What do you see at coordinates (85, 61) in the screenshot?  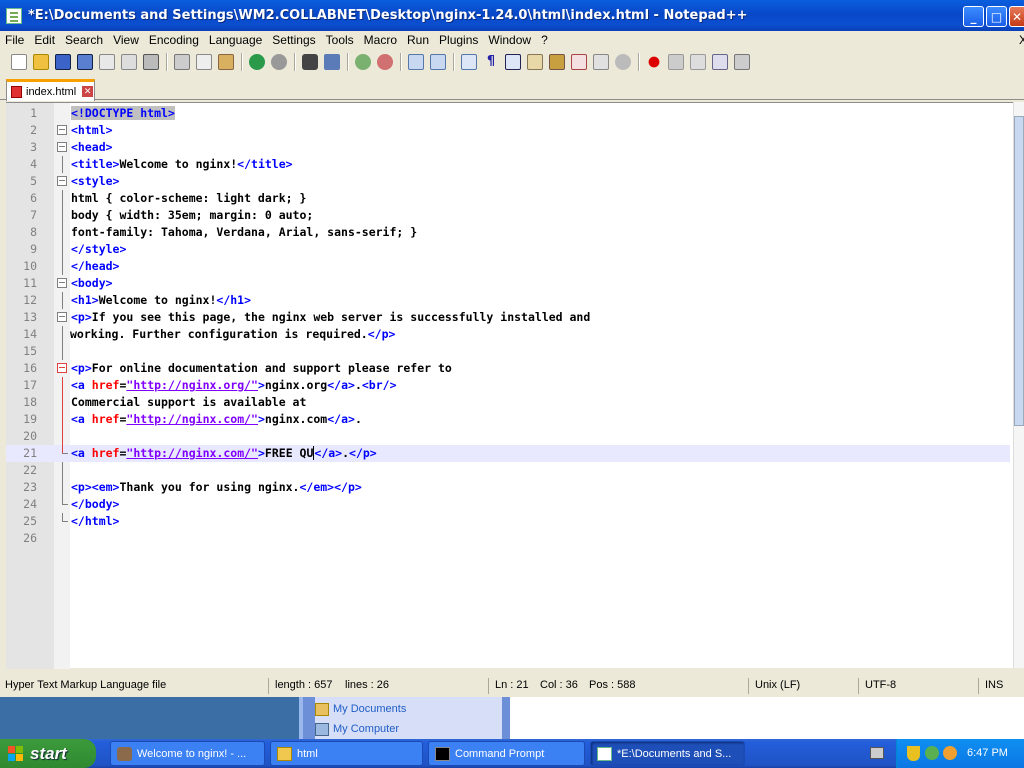 I see `save-all-icon` at bounding box center [85, 61].